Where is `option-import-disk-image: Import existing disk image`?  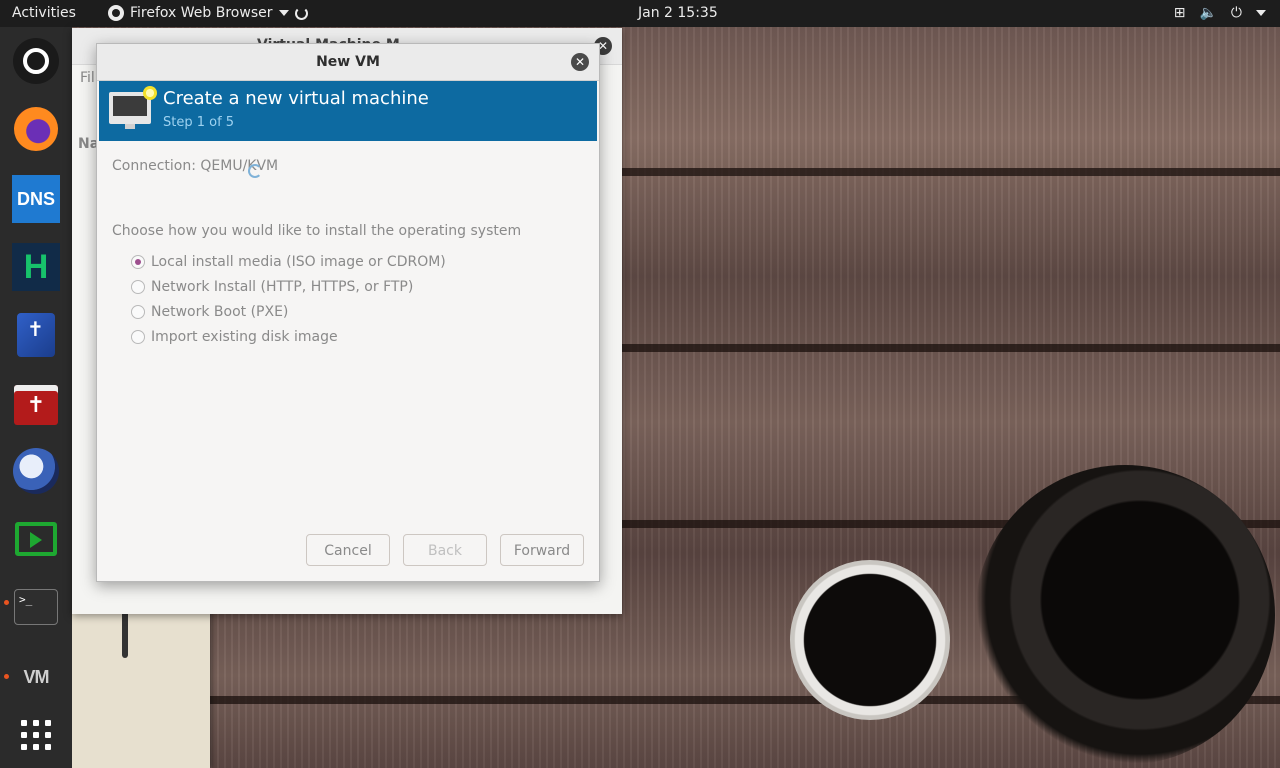
option-import-disk-image: Import existing disk image is located at coordinates (288, 336).